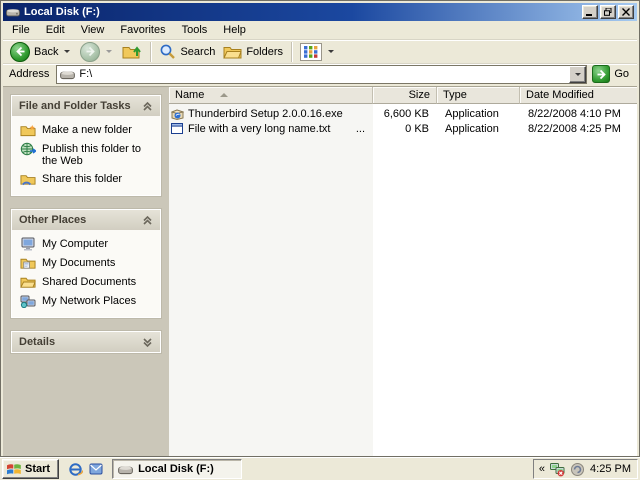  What do you see at coordinates (311, 51) in the screenshot?
I see `views-icon` at bounding box center [311, 51].